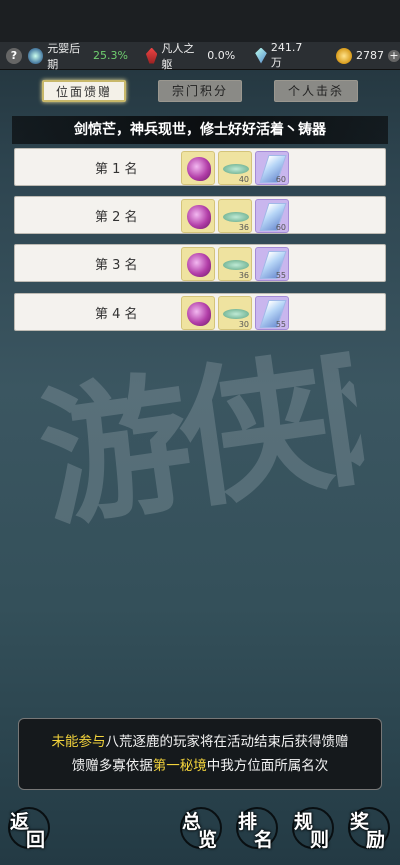 The height and width of the screenshot is (865, 400). Describe the element at coordinates (110, 55) in the screenshot. I see `realm-progress: 25.3%` at that location.